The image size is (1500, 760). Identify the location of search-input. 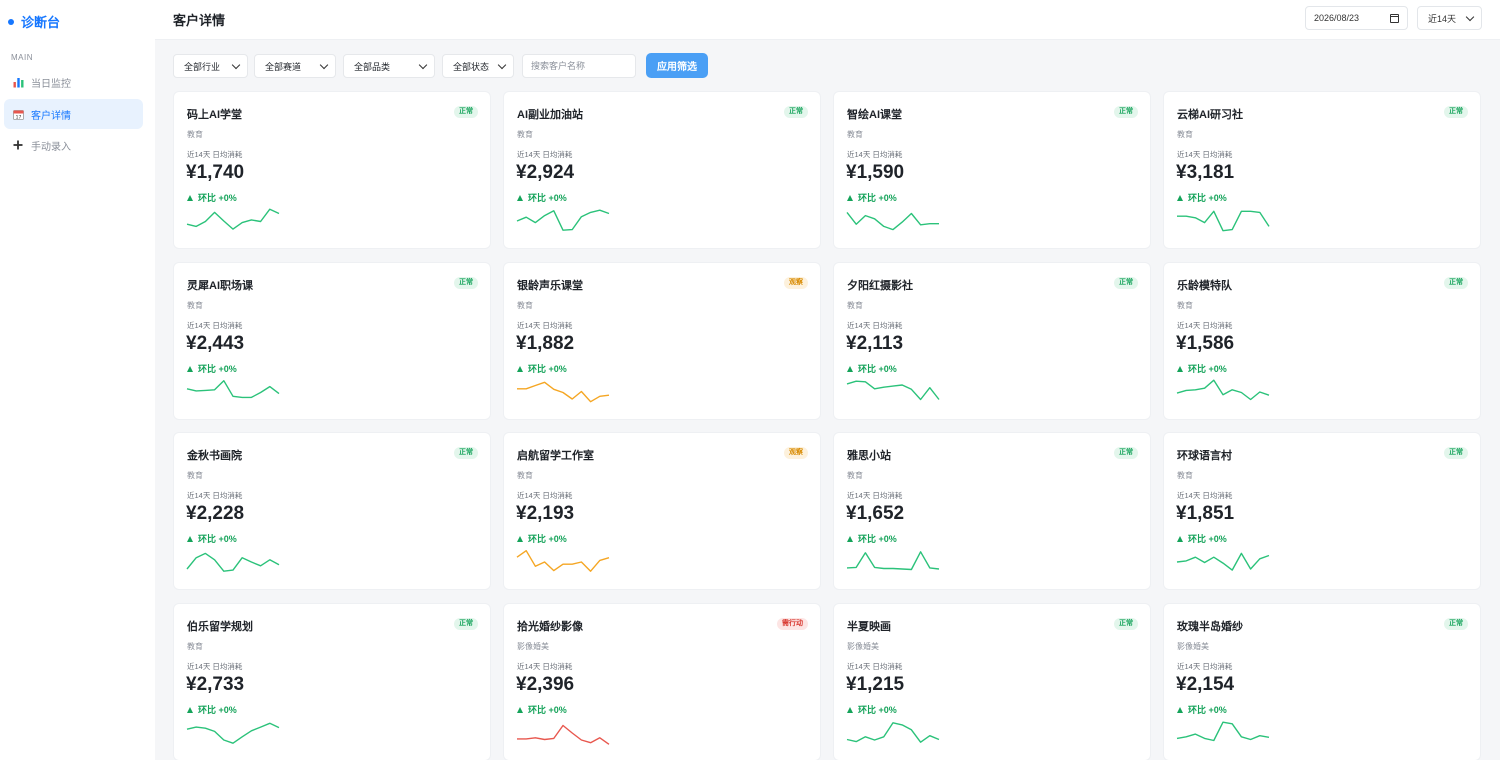
(579, 66).